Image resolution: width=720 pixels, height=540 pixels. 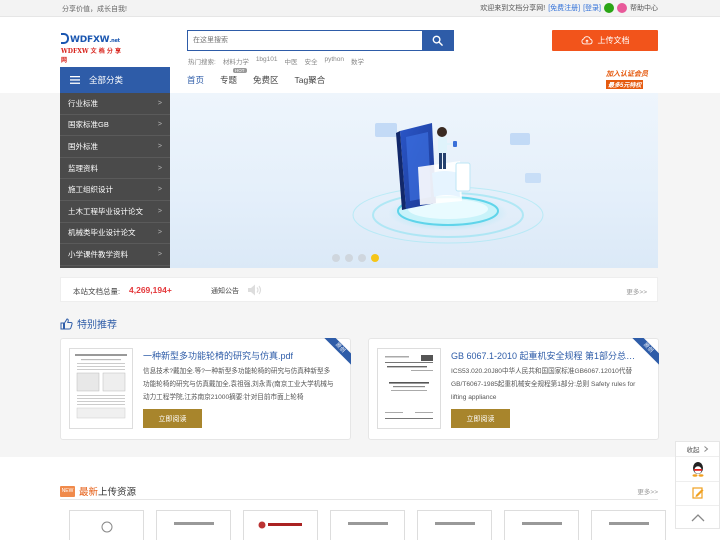 What do you see at coordinates (115, 80) in the screenshot?
I see `all-categories-button: 全部分类` at bounding box center [115, 80].